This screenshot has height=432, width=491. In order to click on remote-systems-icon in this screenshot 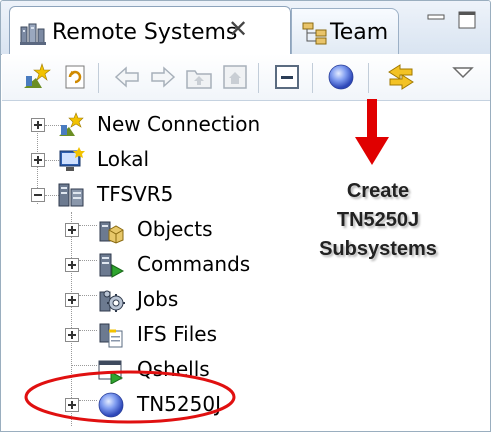, I will do `click(33, 34)`.